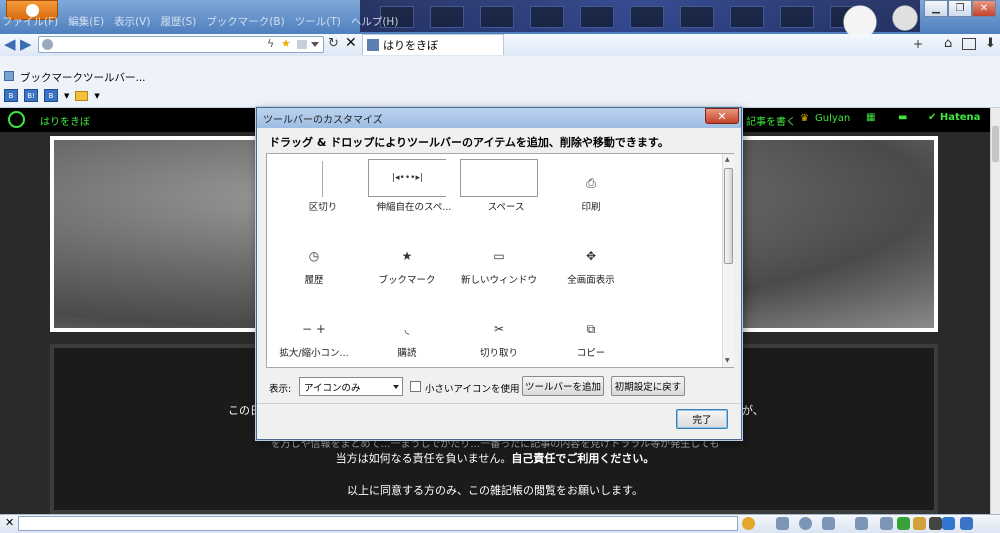  I want to click on sidebar-toggle-icon, so click(969, 44).